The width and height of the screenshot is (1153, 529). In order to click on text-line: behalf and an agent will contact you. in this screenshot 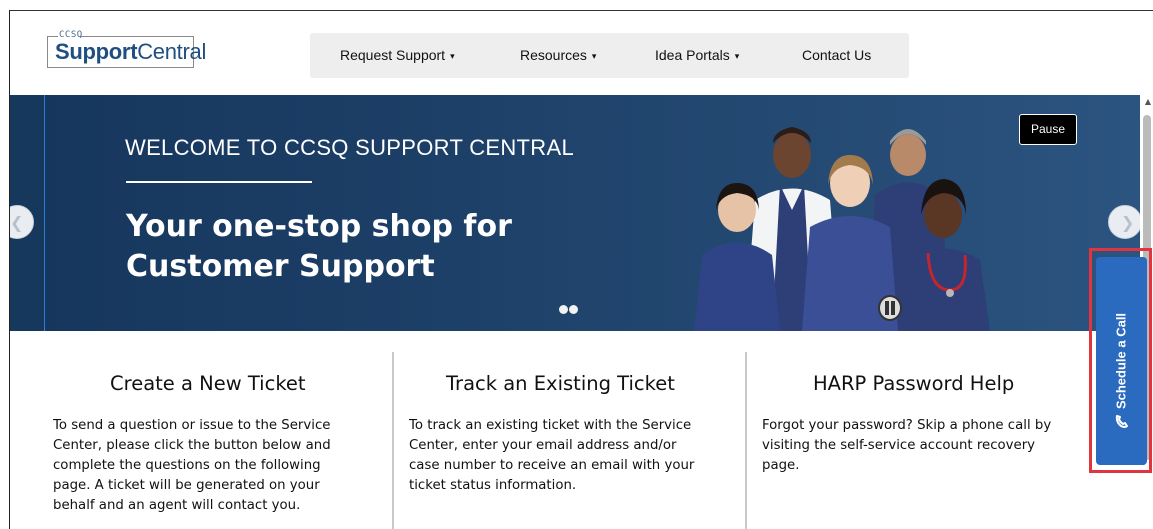, I will do `click(177, 505)`.